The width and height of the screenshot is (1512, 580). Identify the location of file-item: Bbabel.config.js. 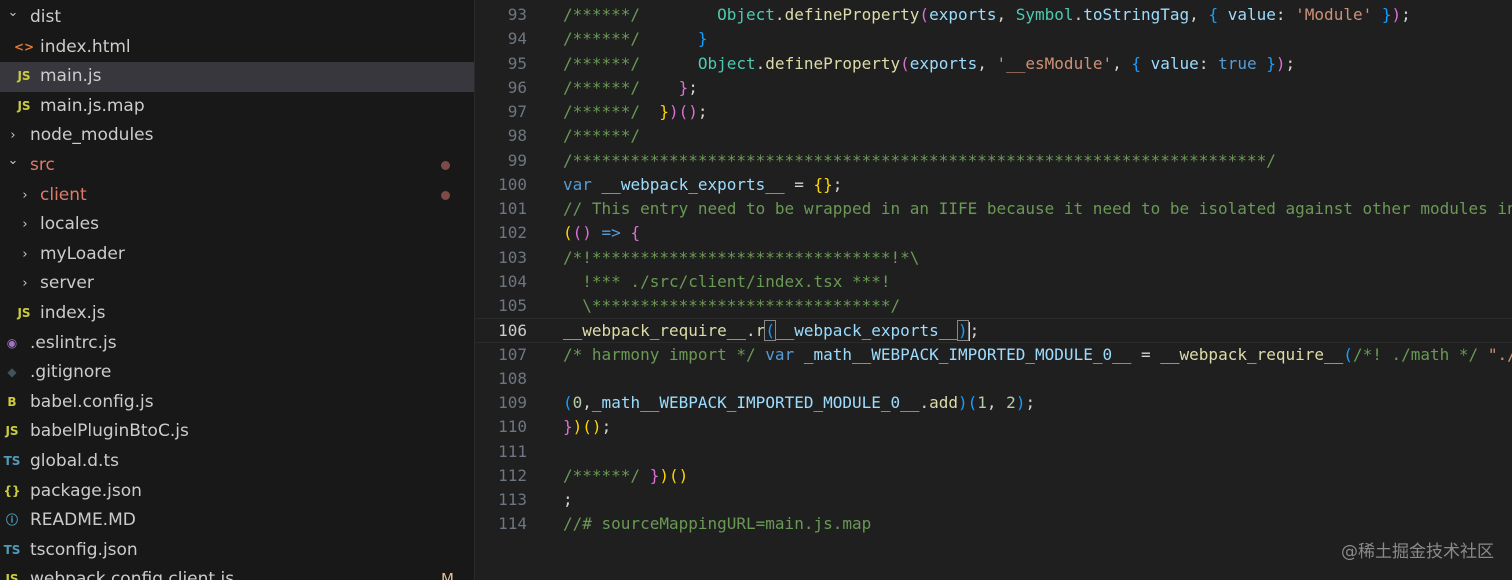
(237, 403).